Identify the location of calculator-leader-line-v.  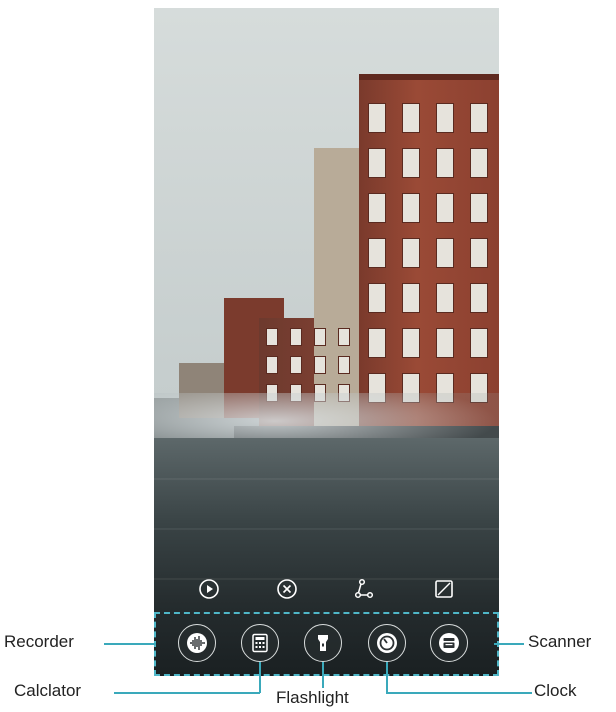
(260, 677).